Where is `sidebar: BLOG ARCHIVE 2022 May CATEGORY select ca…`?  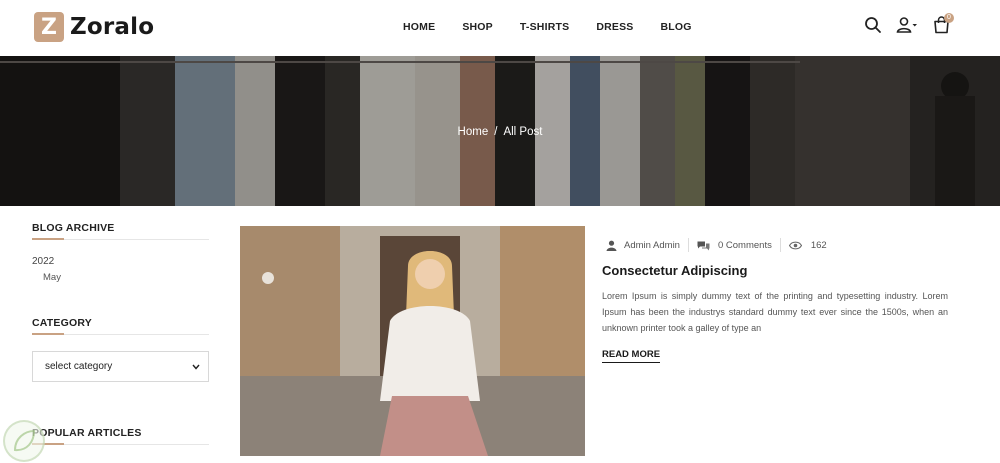
sidebar: BLOG ARCHIVE 2022 May CATEGORY select ca… is located at coordinates (120, 333).